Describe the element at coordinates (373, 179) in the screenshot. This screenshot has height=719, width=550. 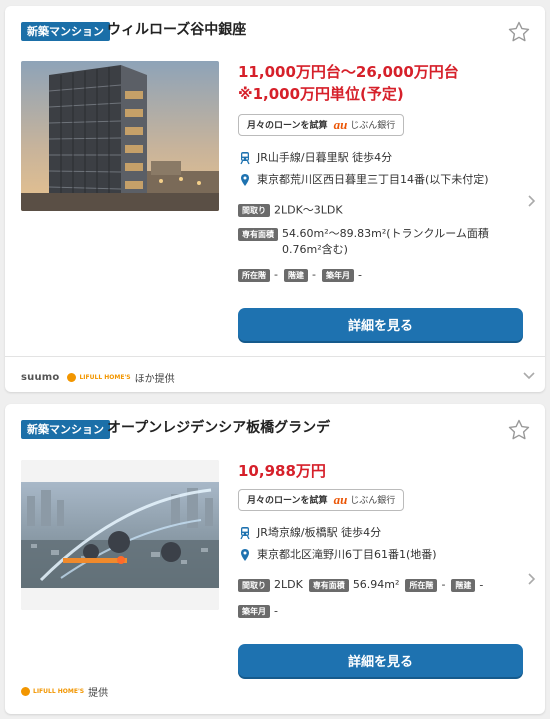
I see `address-text: 東京都荒川区西日暮里三丁目14番(以下未付定)` at that location.